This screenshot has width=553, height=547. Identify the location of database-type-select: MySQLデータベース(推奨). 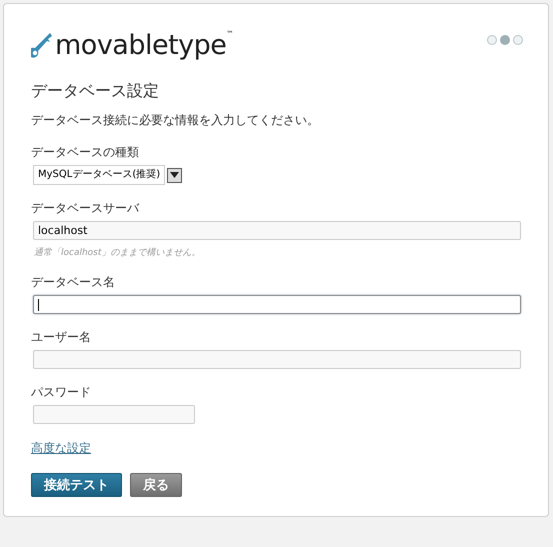
(99, 175).